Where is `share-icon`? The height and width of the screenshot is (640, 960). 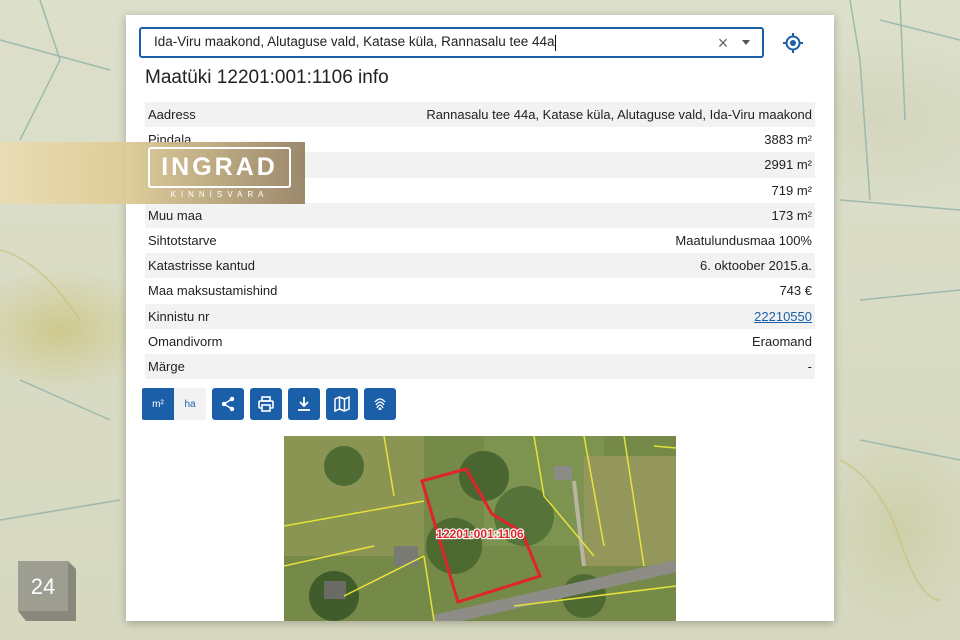
share-icon is located at coordinates (228, 404).